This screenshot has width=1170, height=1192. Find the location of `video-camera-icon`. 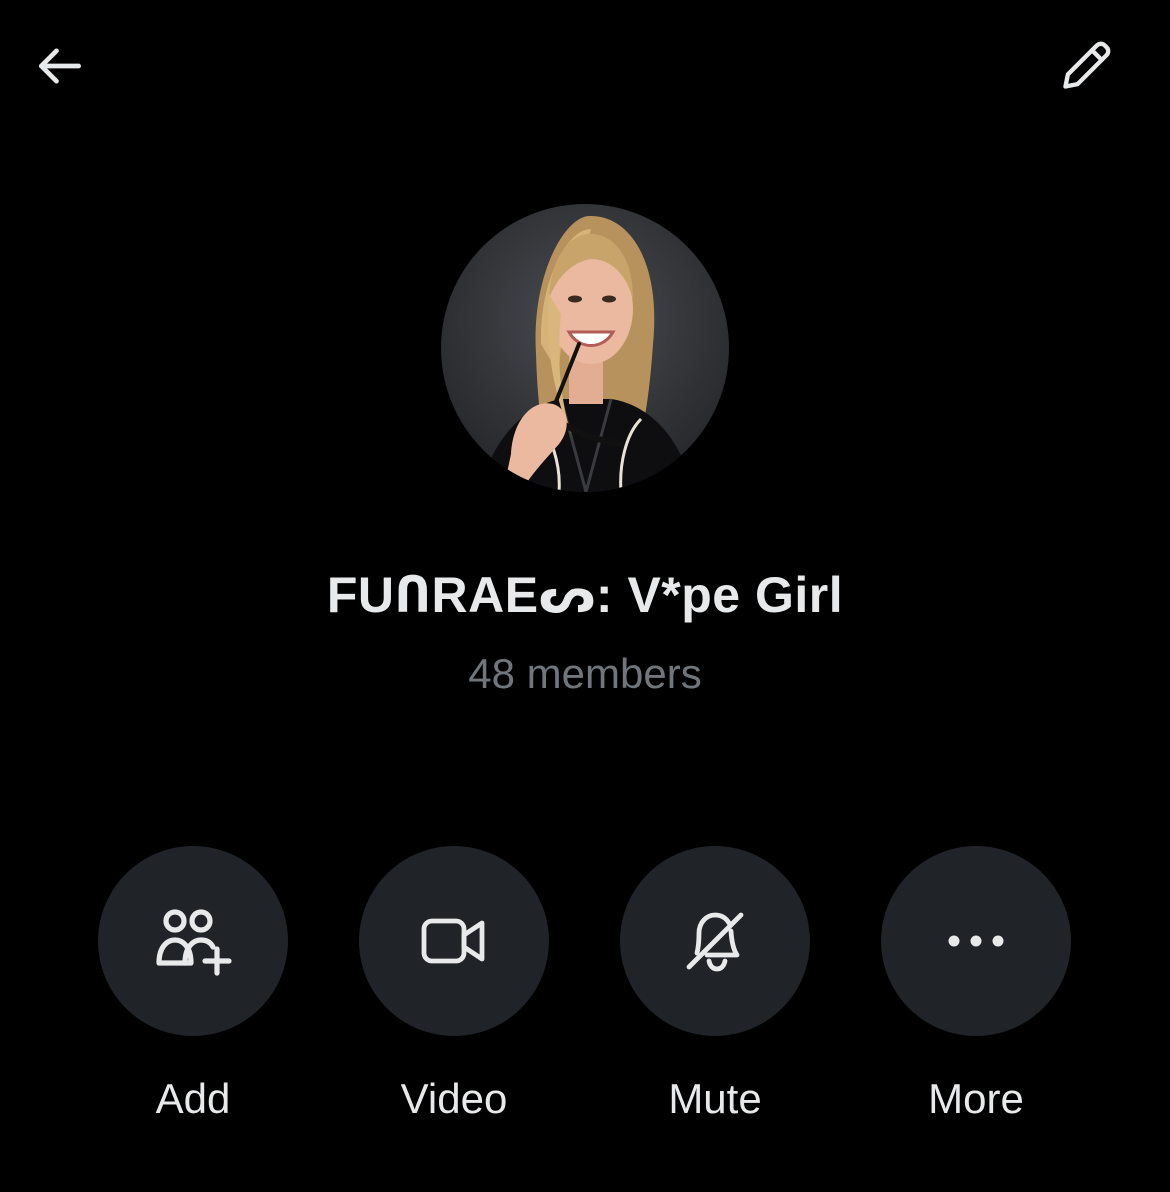

video-camera-icon is located at coordinates (453, 941).